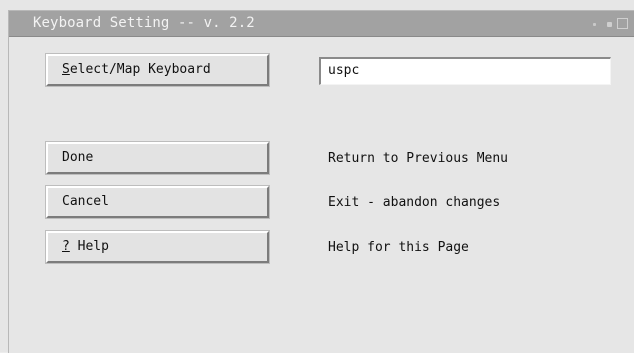 This screenshot has height=353, width=634. Describe the element at coordinates (414, 202) in the screenshot. I see `cancel-description: Exit - abandon changes` at that location.